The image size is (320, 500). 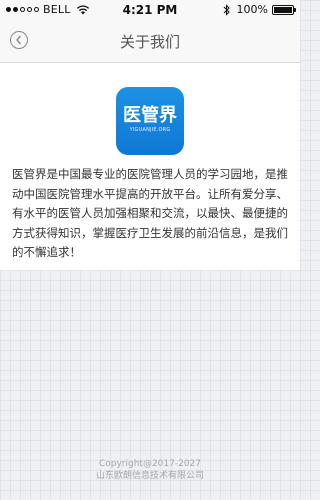 What do you see at coordinates (150, 464) in the screenshot?
I see `copyright-text: Copyright@2017-2027` at bounding box center [150, 464].